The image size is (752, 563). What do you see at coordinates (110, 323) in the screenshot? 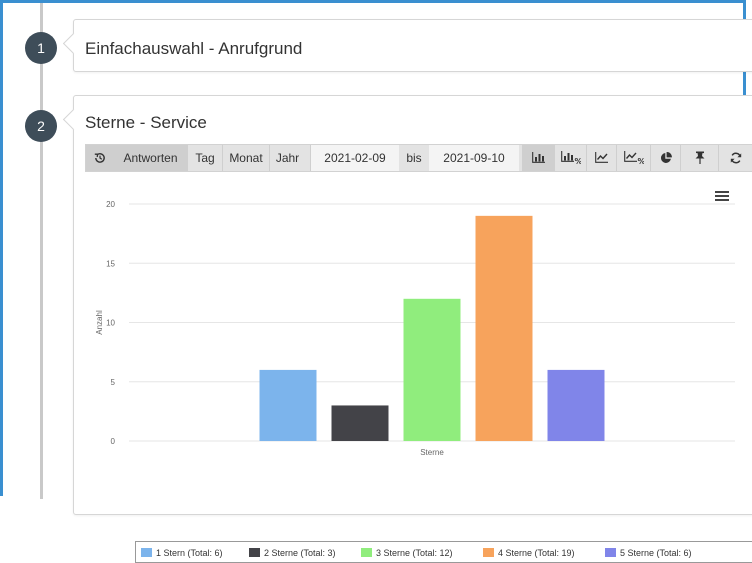
I see `y-tick-label: 10` at bounding box center [110, 323].